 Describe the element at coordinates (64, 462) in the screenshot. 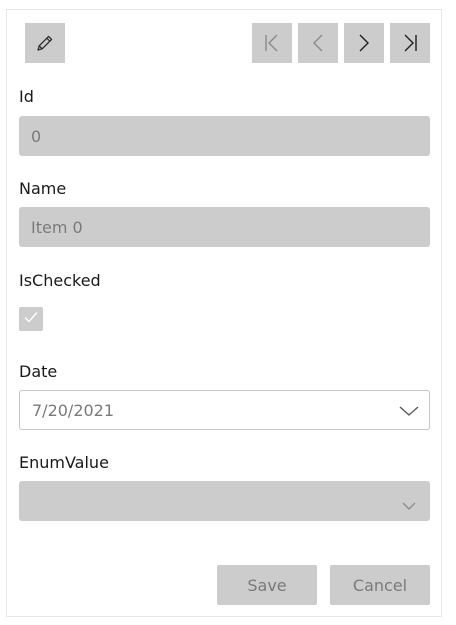

I see `enum-value-label: EnumValue` at that location.